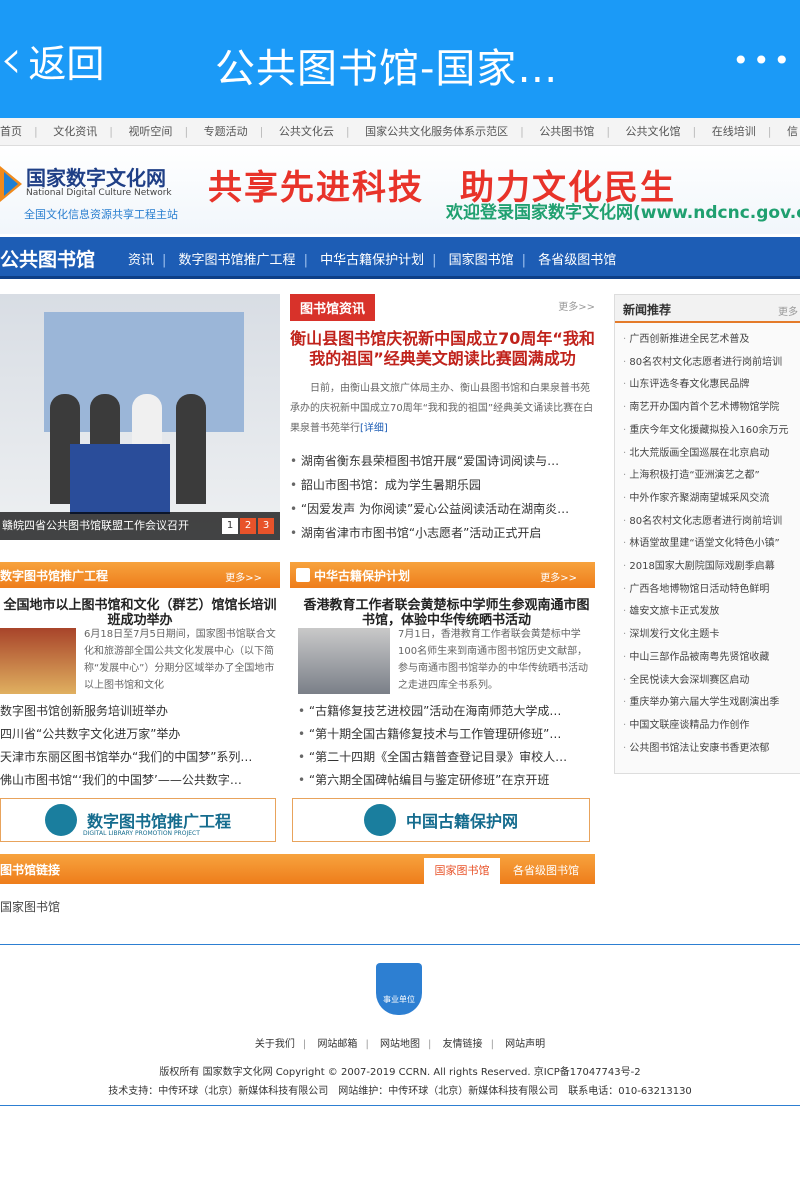  What do you see at coordinates (707, 385) in the screenshot?
I see `list-item: 山东评选冬春文化惠民品牌` at bounding box center [707, 385].